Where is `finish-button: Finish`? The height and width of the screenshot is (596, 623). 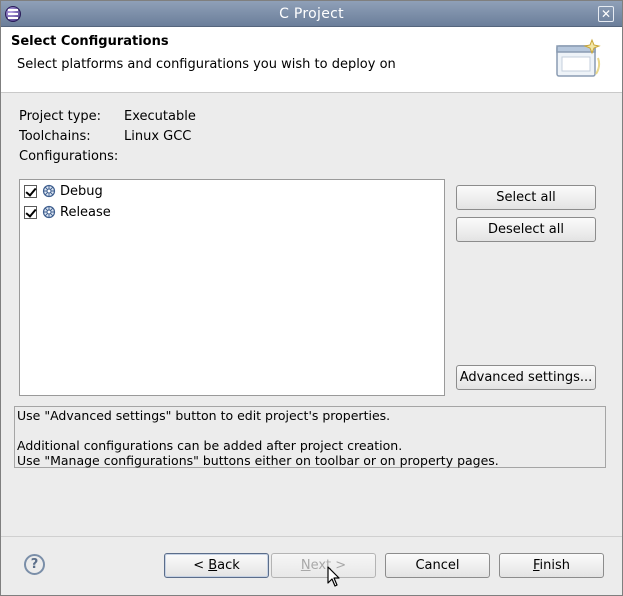 finish-button: Finish is located at coordinates (551, 565).